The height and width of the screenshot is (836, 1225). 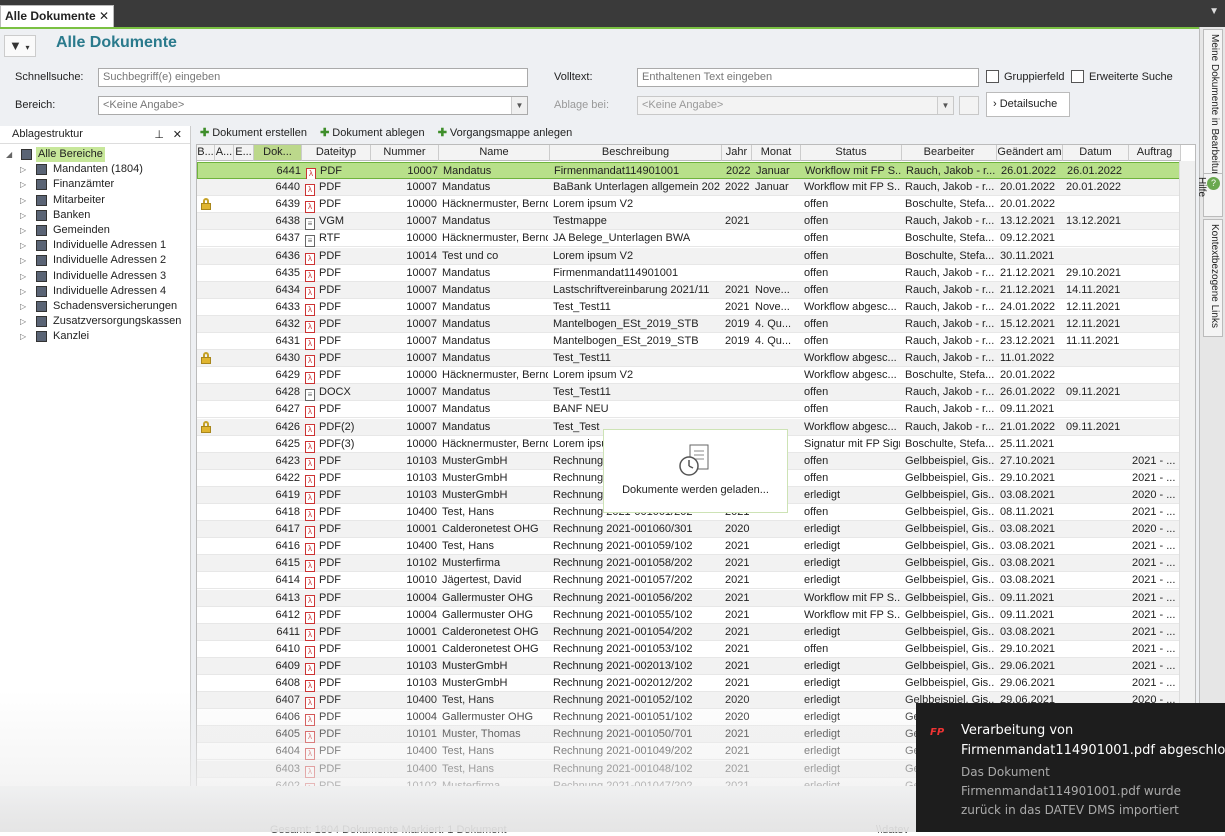 What do you see at coordinates (992, 76) in the screenshot?
I see `group-field-checkbox` at bounding box center [992, 76].